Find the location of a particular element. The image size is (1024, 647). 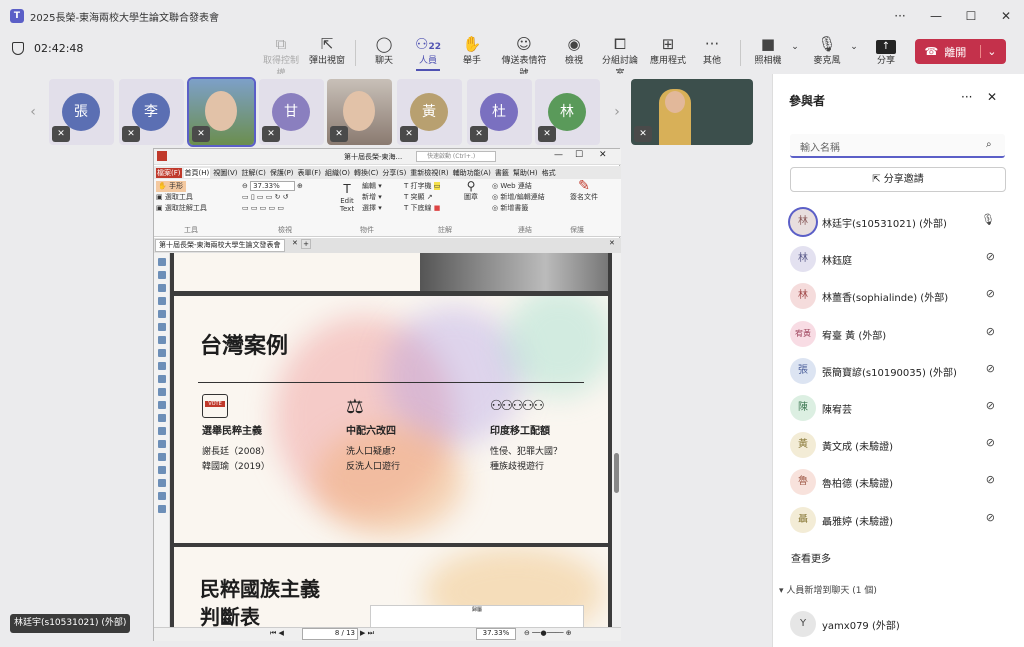

web-link-button: ◎ Web 連結 is located at coordinates (527, 186).